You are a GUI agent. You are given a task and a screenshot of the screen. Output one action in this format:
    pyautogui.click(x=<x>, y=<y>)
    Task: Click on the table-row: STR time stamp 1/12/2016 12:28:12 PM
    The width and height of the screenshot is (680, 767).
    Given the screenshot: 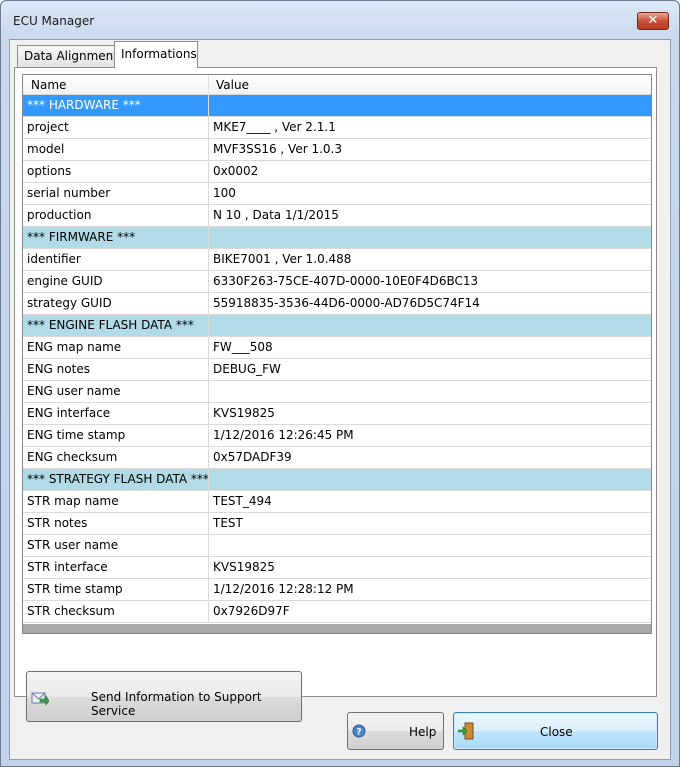 What is the action you would take?
    pyautogui.click(x=337, y=590)
    